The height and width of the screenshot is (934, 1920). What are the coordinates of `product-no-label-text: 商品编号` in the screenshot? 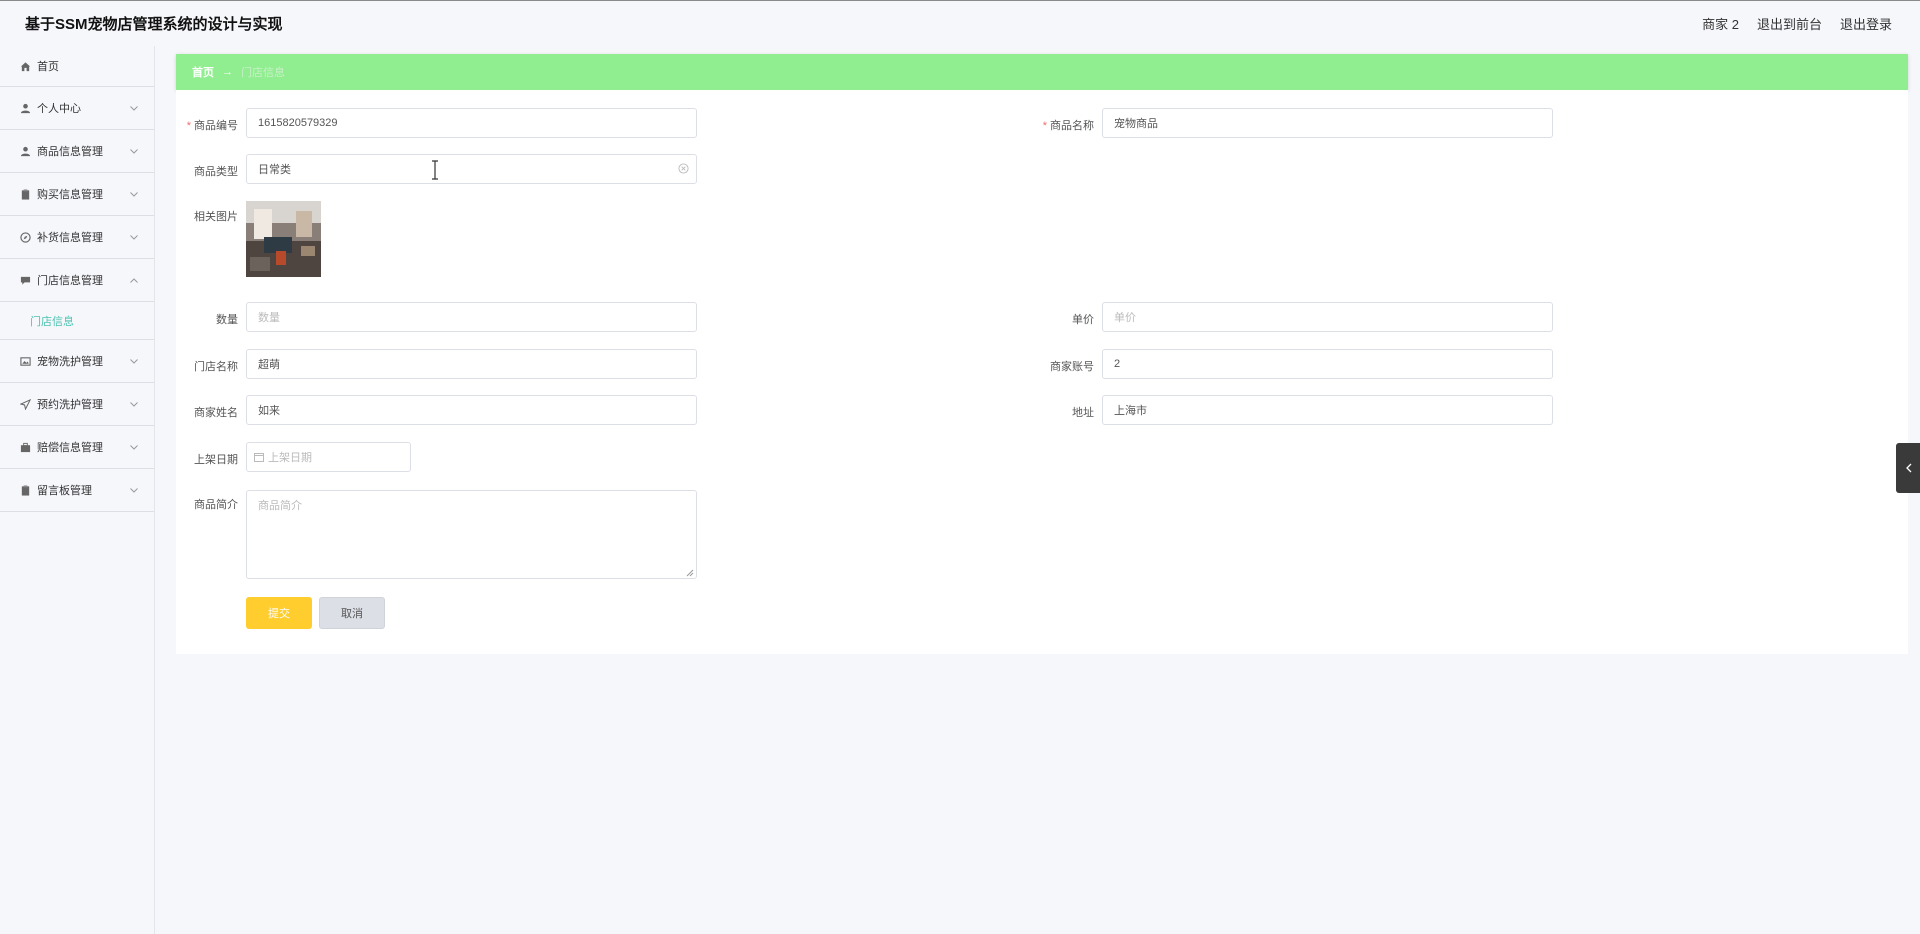 It's located at (216, 126).